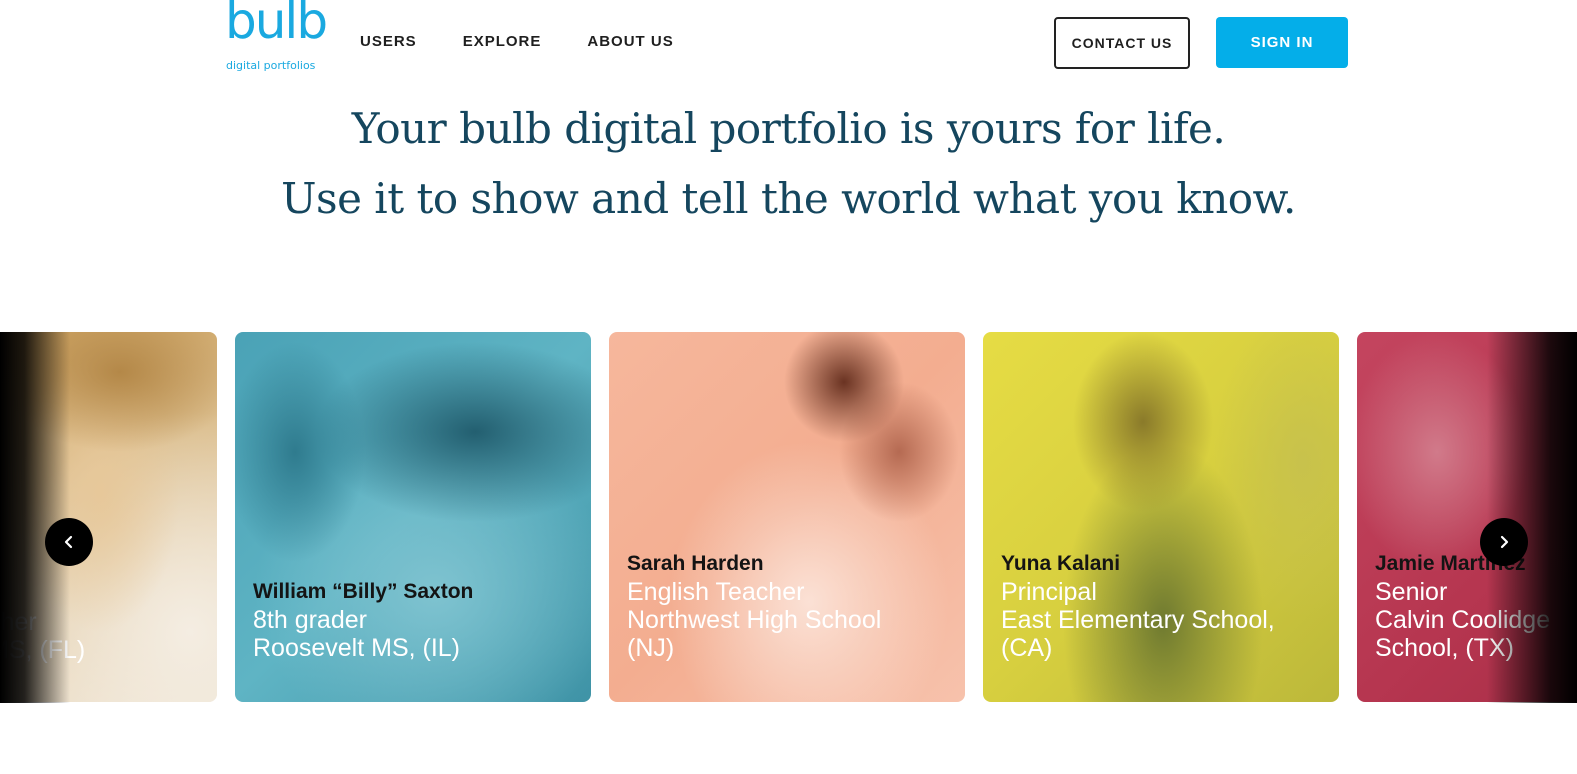  Describe the element at coordinates (1411, 592) in the screenshot. I see `card-role: Senior` at that location.